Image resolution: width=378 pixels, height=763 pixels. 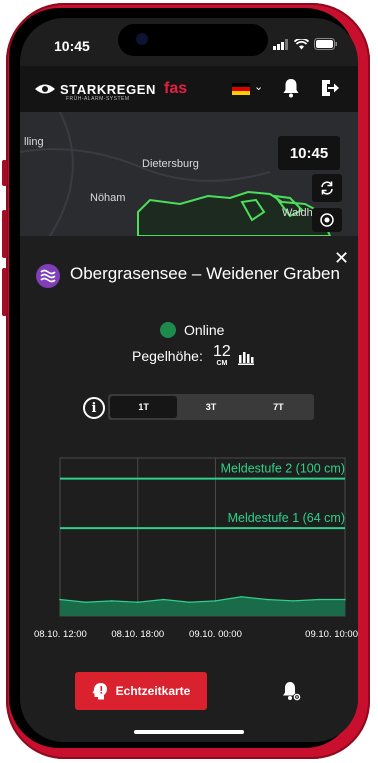 What do you see at coordinates (330, 88) in the screenshot?
I see `logout-icon` at bounding box center [330, 88].